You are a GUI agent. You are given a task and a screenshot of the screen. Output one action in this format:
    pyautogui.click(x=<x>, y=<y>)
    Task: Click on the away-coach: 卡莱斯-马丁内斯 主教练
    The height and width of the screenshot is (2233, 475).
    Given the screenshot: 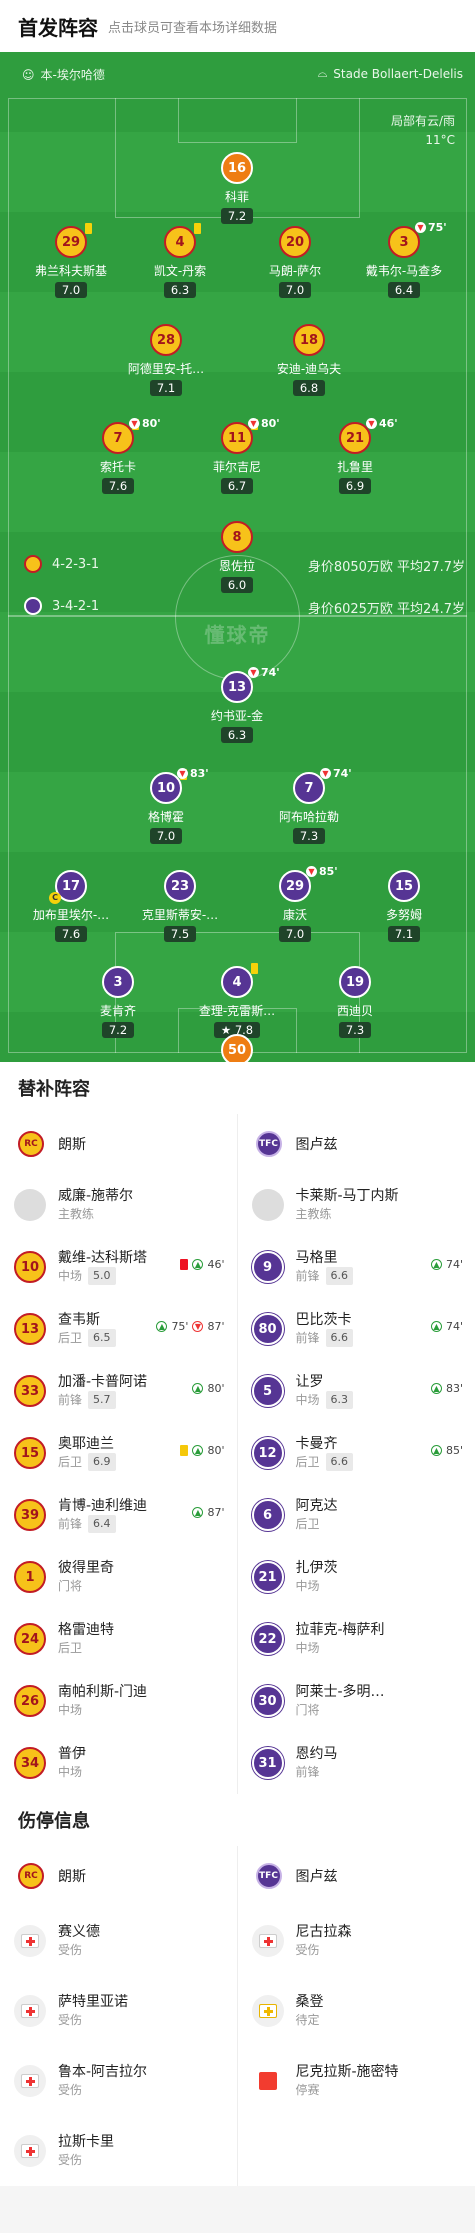 What is the action you would take?
    pyautogui.click(x=356, y=1205)
    